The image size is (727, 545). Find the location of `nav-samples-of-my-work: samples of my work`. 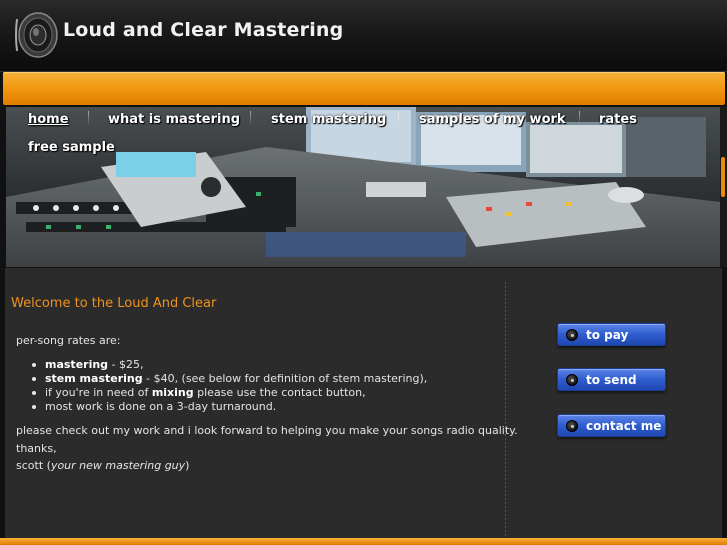

nav-samples-of-my-work: samples of my work is located at coordinates (492, 119).